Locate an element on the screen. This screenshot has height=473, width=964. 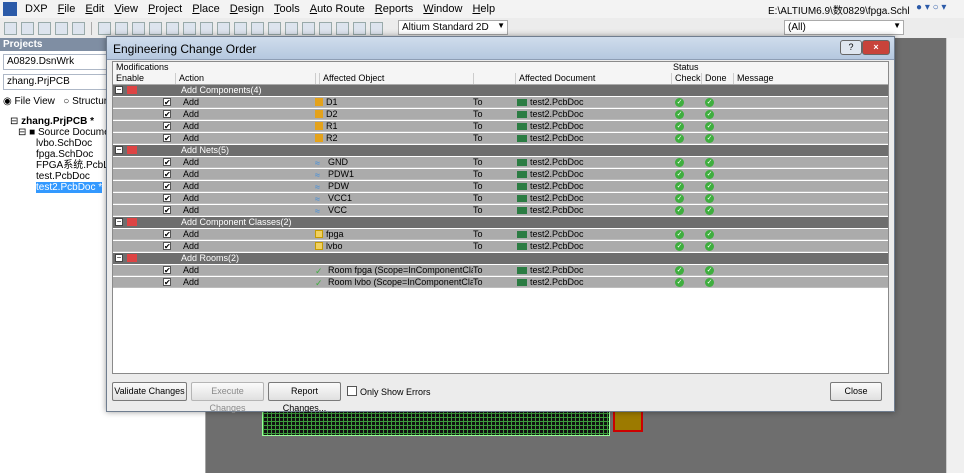
print-icon is located at coordinates (61, 28).